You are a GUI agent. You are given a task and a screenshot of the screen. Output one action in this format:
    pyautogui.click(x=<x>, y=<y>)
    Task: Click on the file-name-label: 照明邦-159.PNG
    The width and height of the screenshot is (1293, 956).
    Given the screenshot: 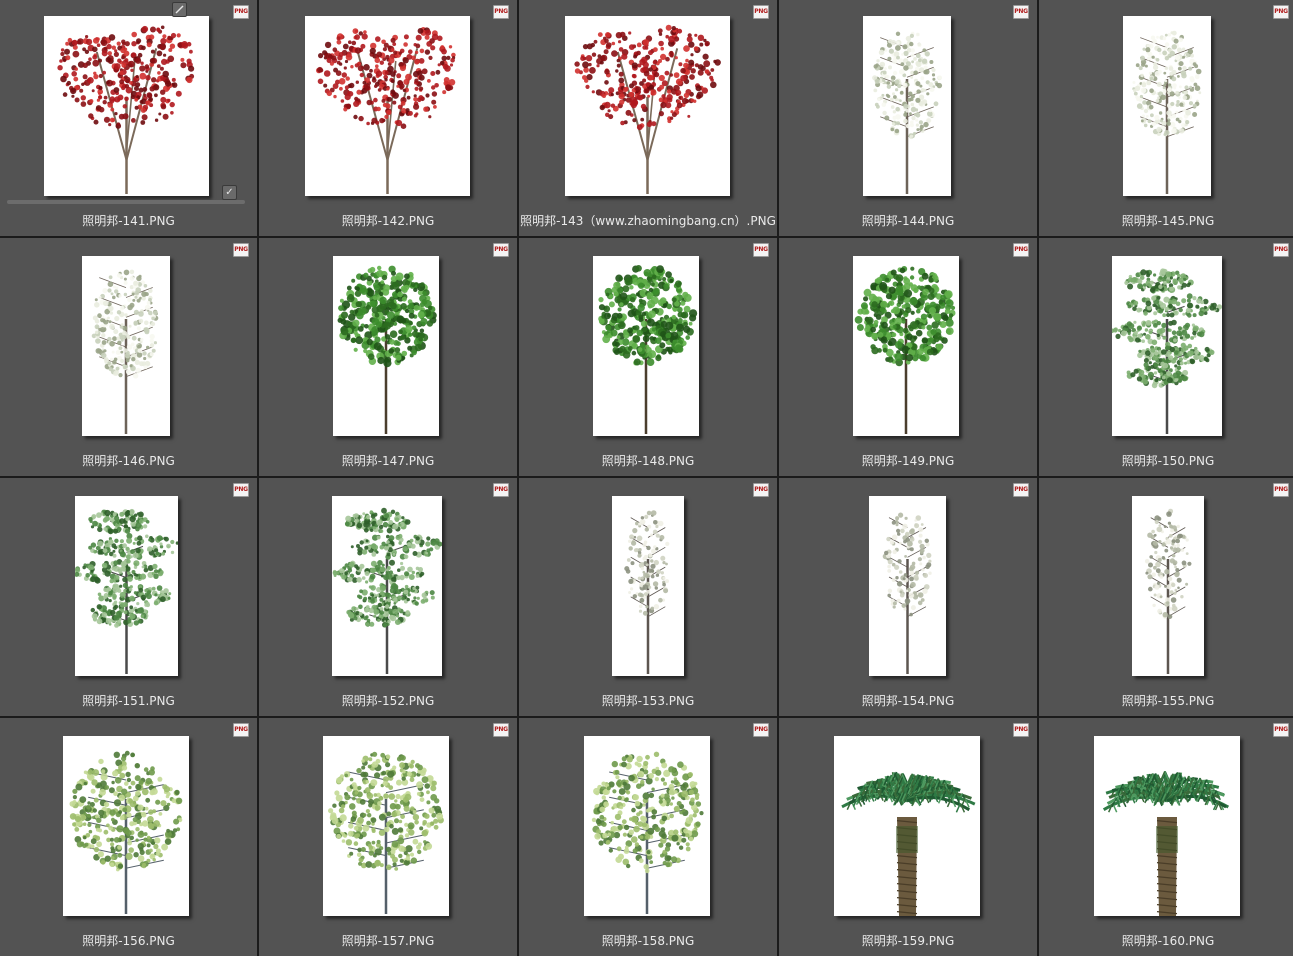 What is the action you would take?
    pyautogui.click(x=908, y=940)
    